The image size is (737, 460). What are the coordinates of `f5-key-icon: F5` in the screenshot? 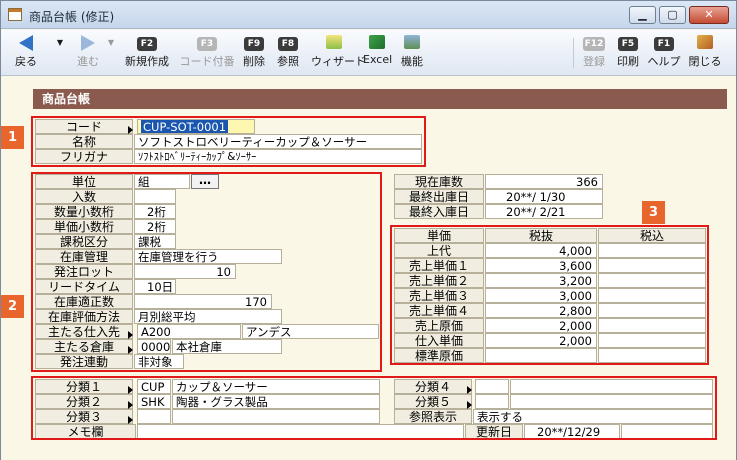 It's located at (628, 44).